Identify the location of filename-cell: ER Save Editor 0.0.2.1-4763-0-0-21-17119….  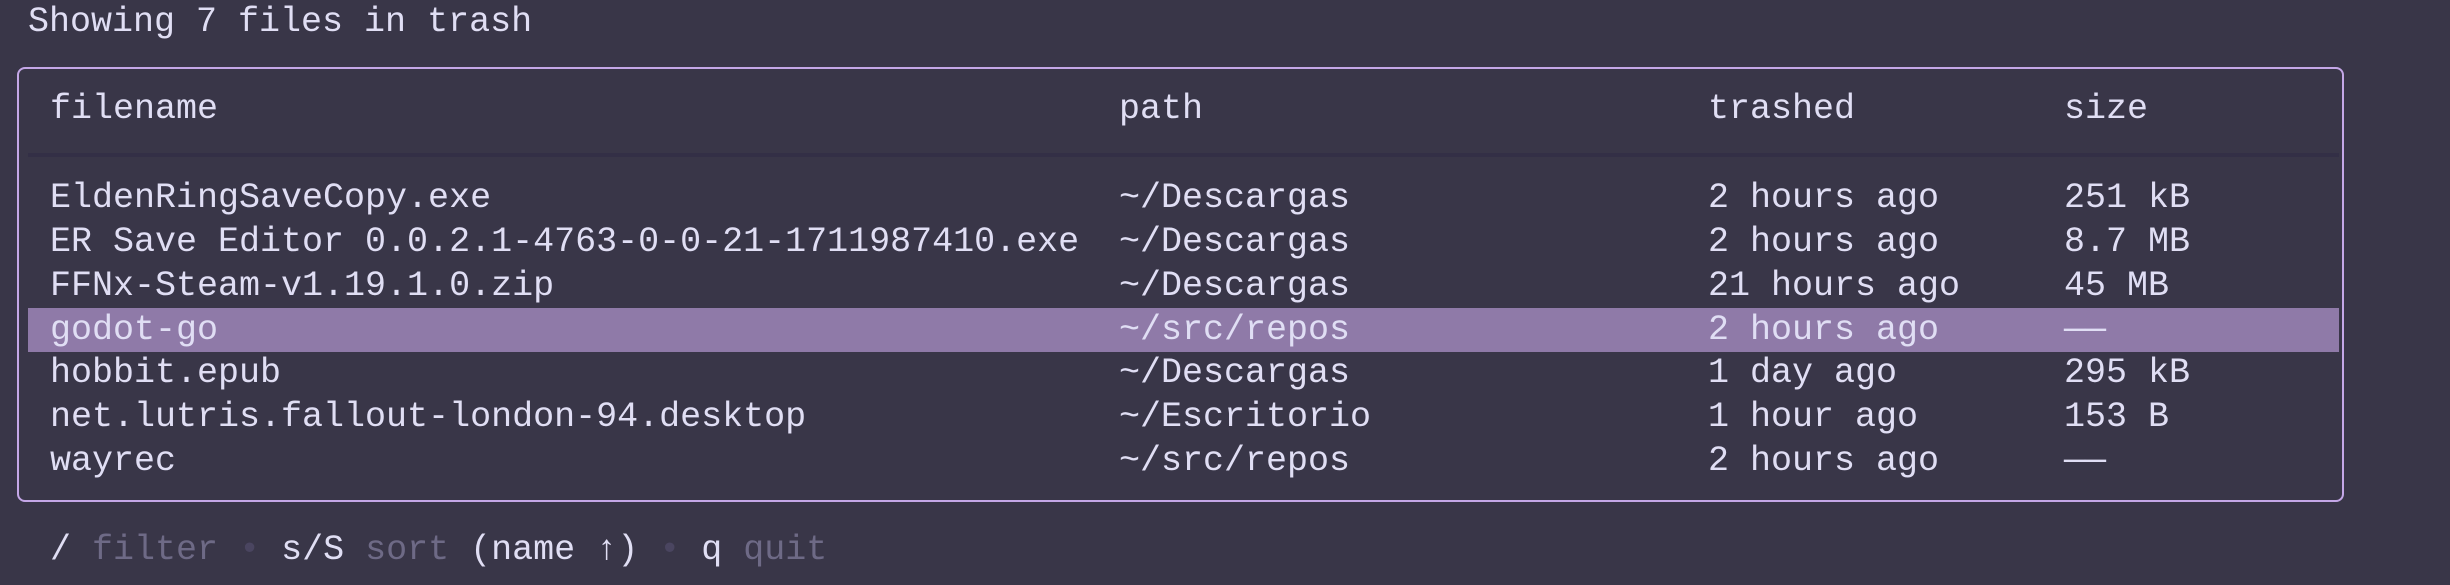
(565, 242).